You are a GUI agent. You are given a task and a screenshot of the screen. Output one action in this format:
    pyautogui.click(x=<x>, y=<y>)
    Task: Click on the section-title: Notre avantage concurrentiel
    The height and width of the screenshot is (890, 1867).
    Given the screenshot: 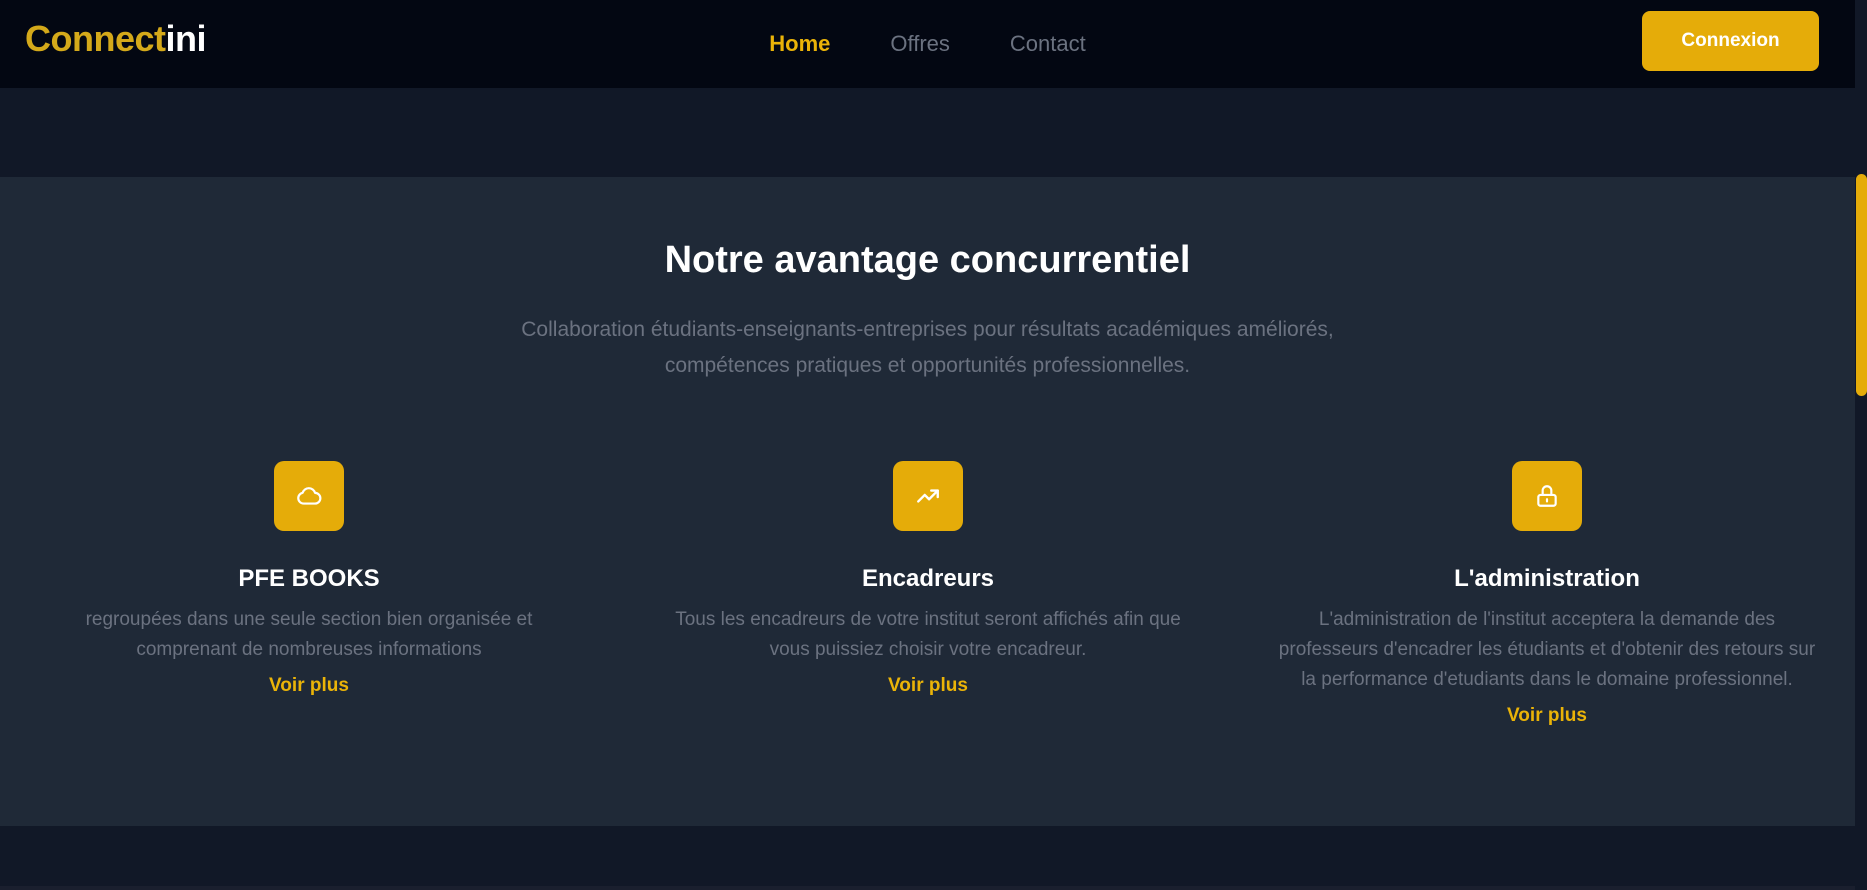 What is the action you would take?
    pyautogui.click(x=927, y=260)
    